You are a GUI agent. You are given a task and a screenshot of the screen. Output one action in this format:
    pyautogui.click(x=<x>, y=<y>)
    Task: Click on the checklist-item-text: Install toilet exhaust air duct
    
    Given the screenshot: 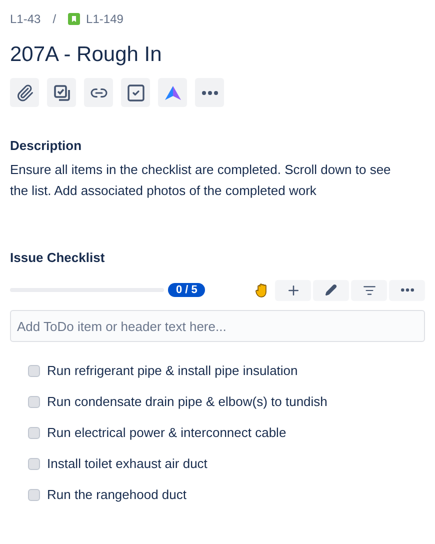 What is the action you would take?
    pyautogui.click(x=127, y=463)
    